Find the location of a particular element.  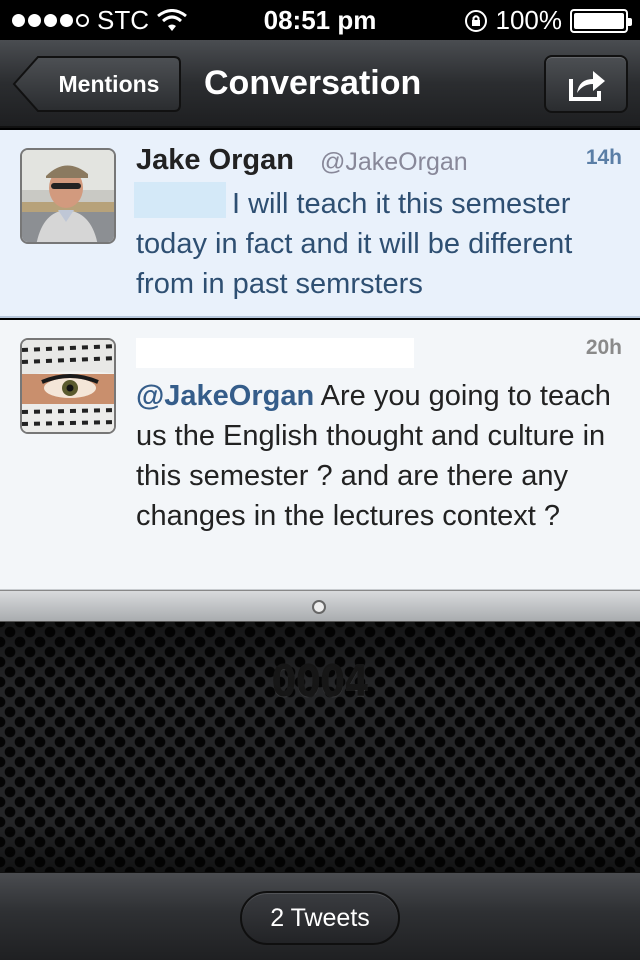

drawer-handle is located at coordinates (320, 606).